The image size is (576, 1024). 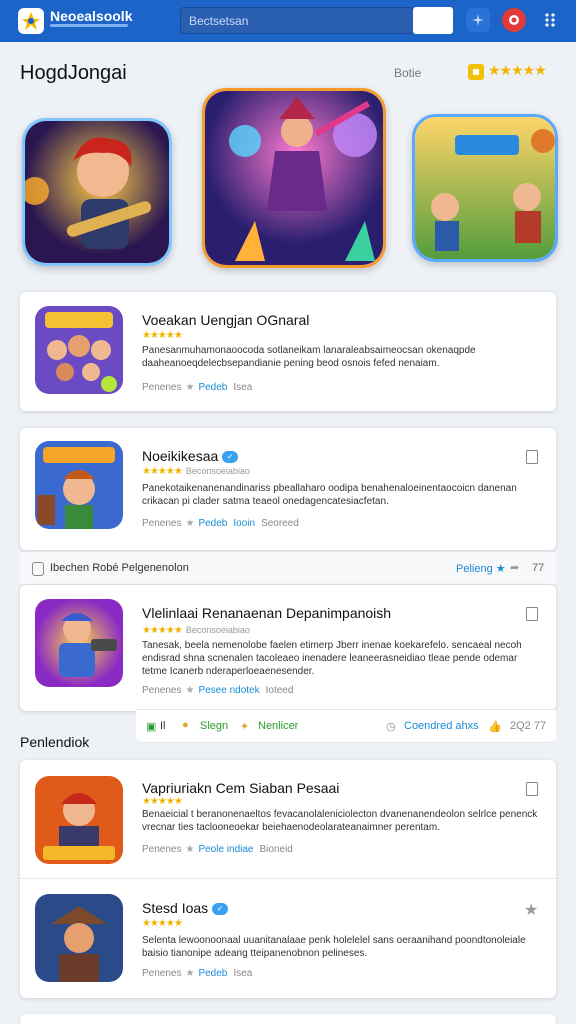 I want to click on brand-tagline-bar, so click(x=89, y=25).